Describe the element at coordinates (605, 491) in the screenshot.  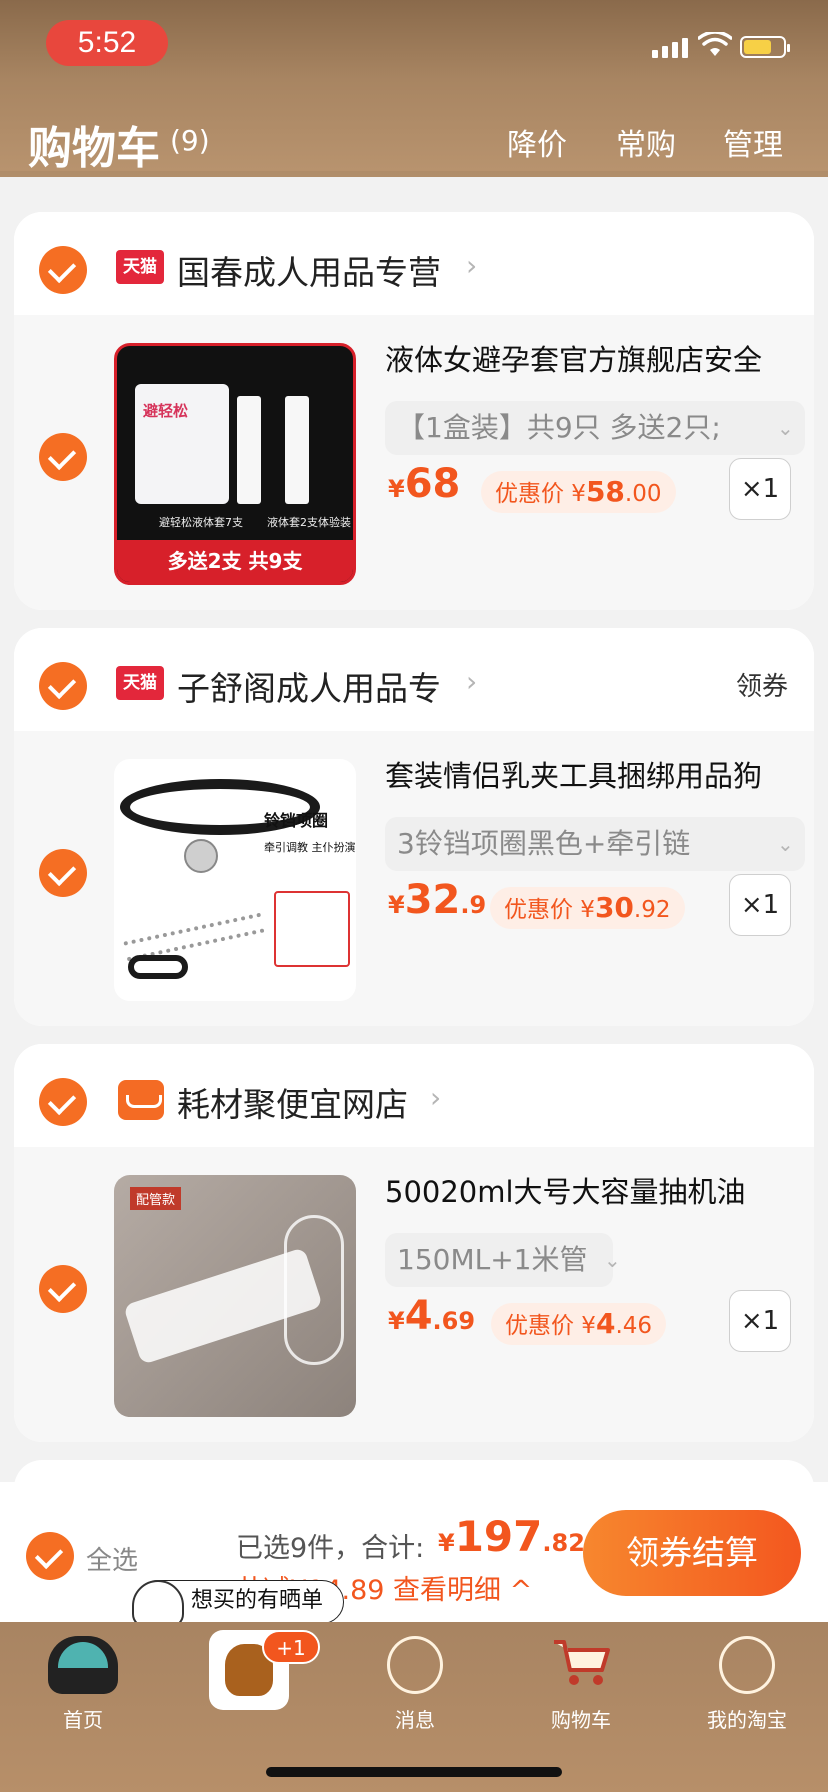
I see `discount-int: 58` at that location.